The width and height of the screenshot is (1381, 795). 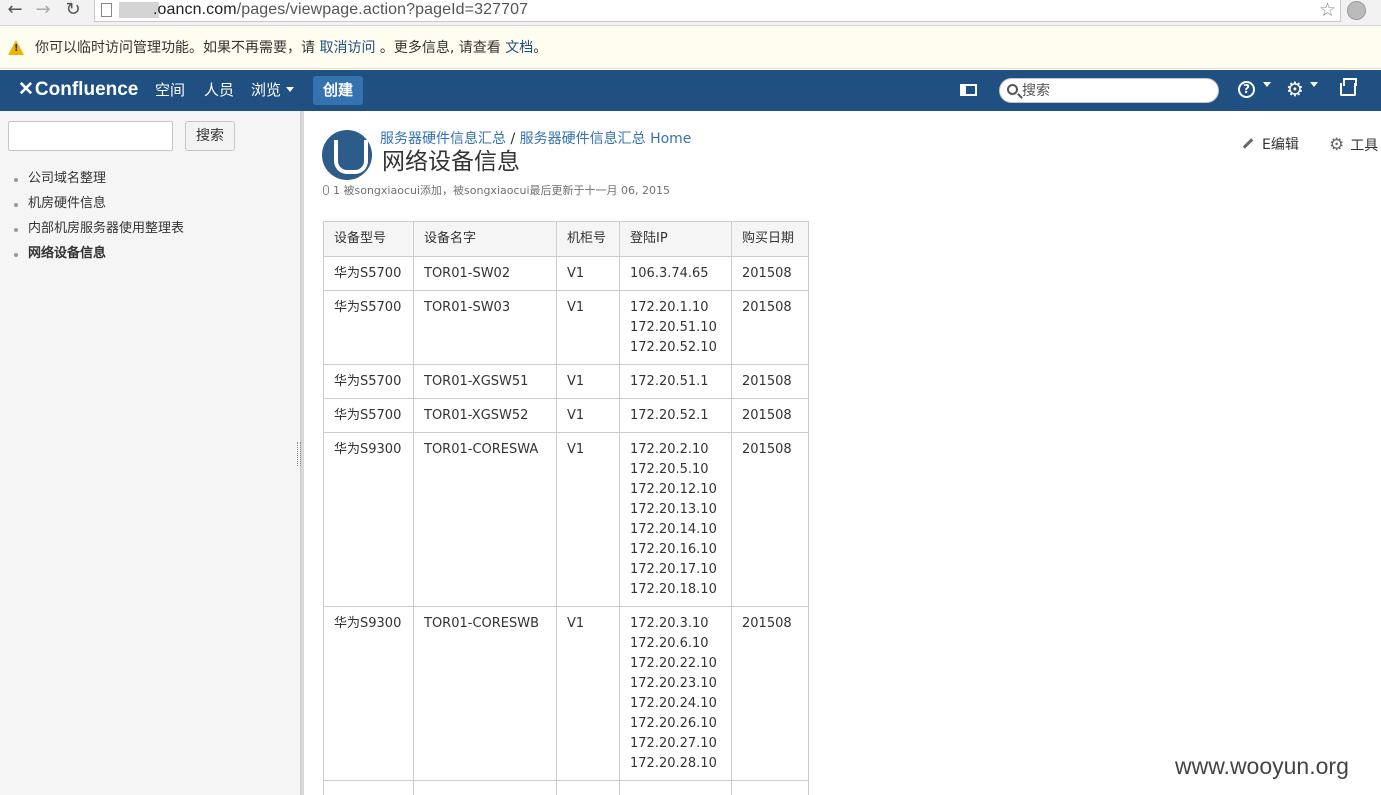 What do you see at coordinates (90, 136) in the screenshot?
I see `page-tree-search-input` at bounding box center [90, 136].